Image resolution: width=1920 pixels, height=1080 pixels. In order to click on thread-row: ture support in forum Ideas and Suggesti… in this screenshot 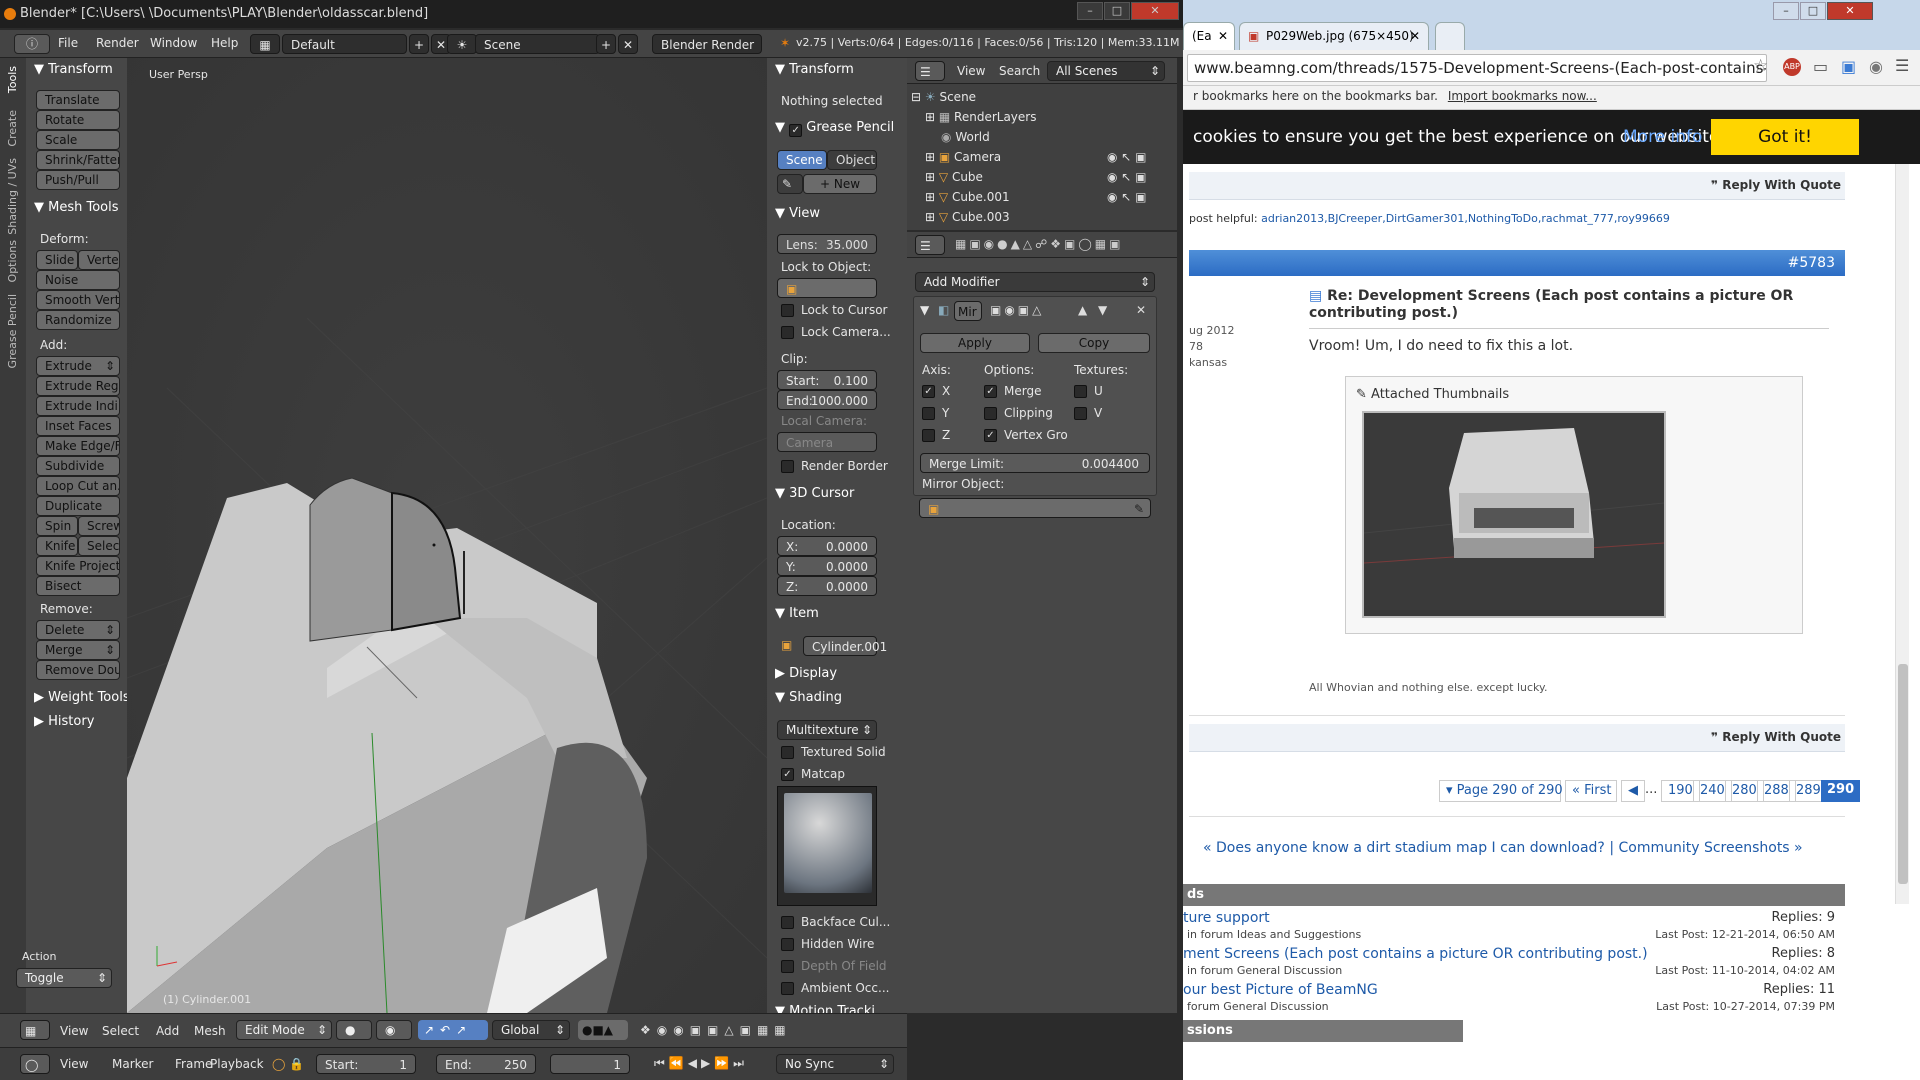, I will do `click(1514, 927)`.